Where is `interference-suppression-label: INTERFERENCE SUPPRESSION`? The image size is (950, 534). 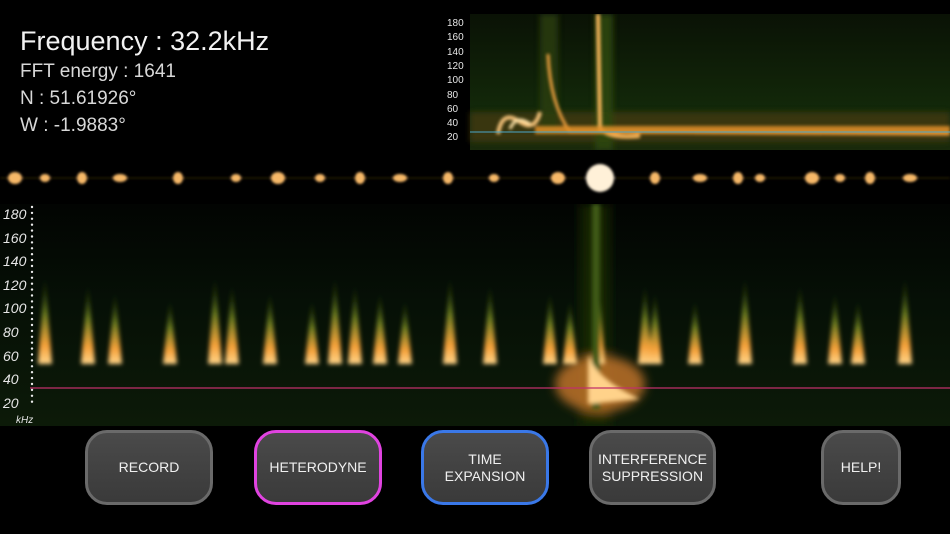
interference-suppression-label: INTERFERENCE SUPPRESSION is located at coordinates (652, 467).